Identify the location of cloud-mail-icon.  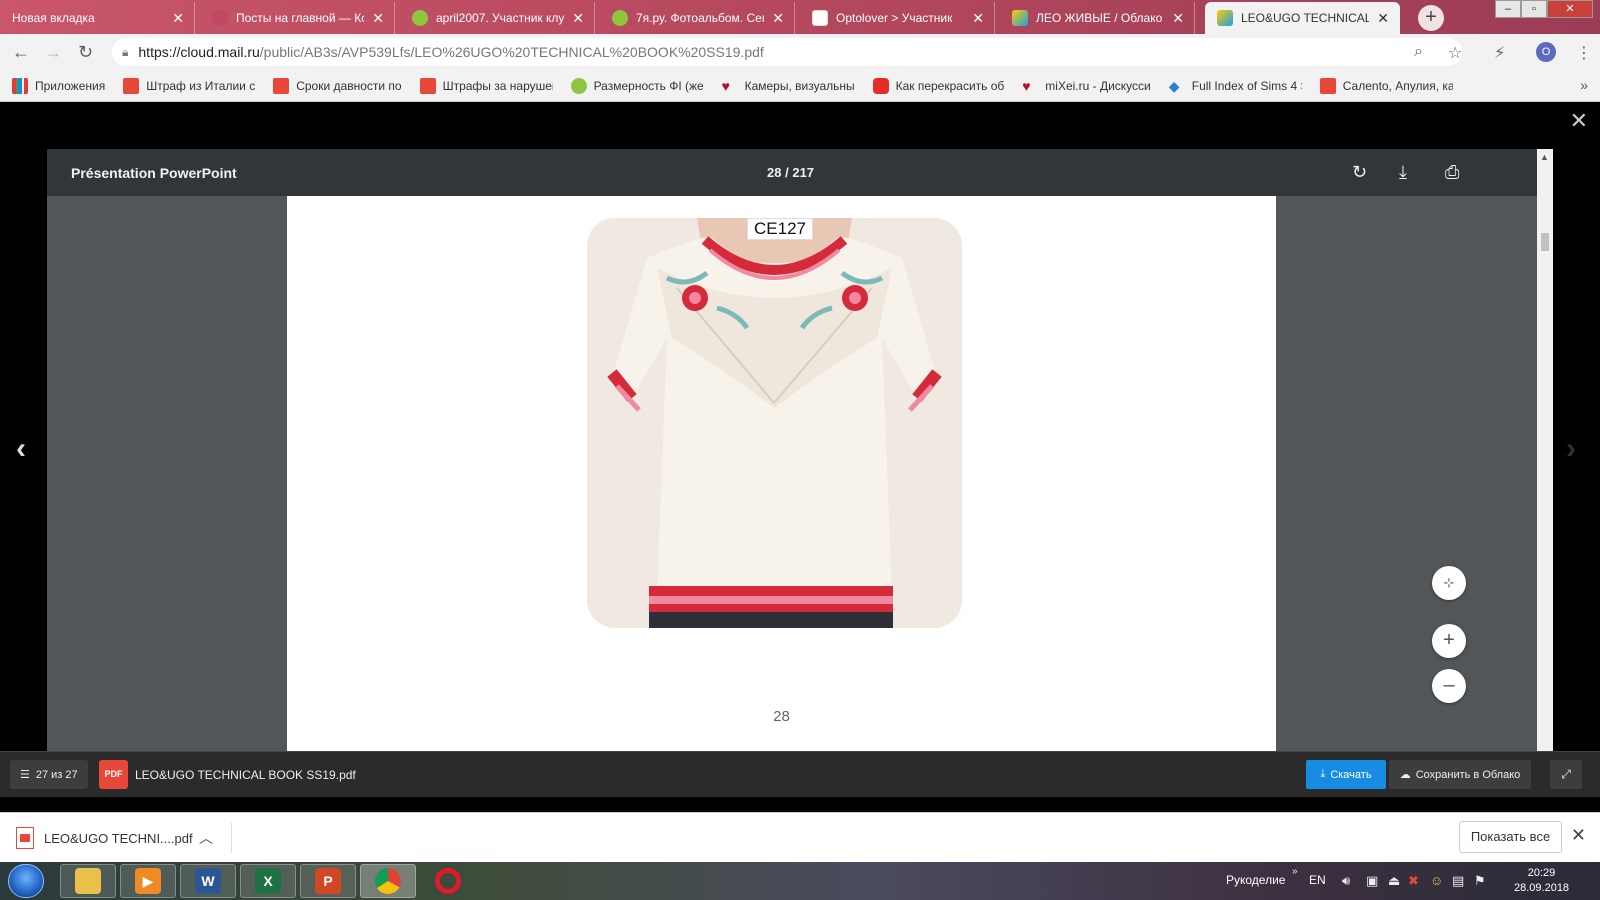
(1020, 18).